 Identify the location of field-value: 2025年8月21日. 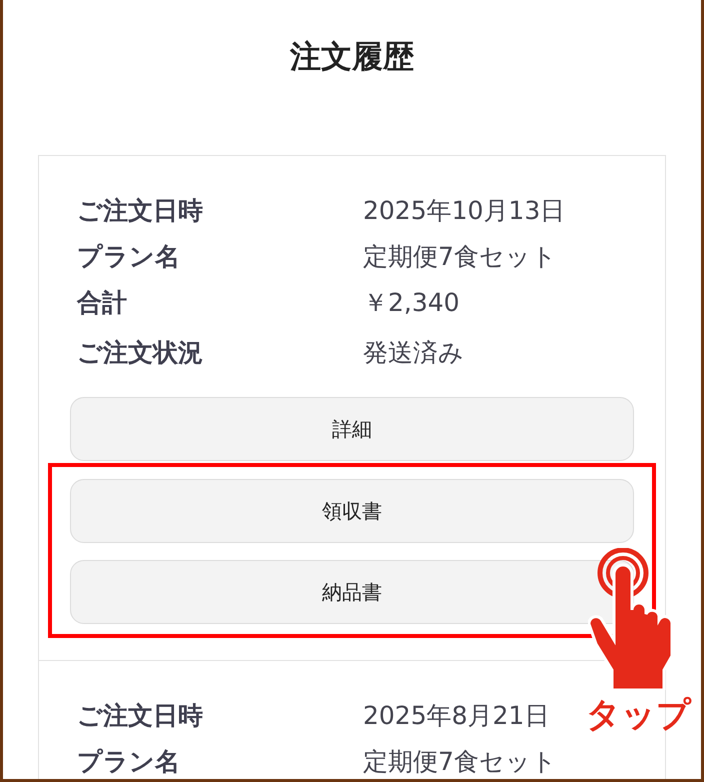
(456, 716).